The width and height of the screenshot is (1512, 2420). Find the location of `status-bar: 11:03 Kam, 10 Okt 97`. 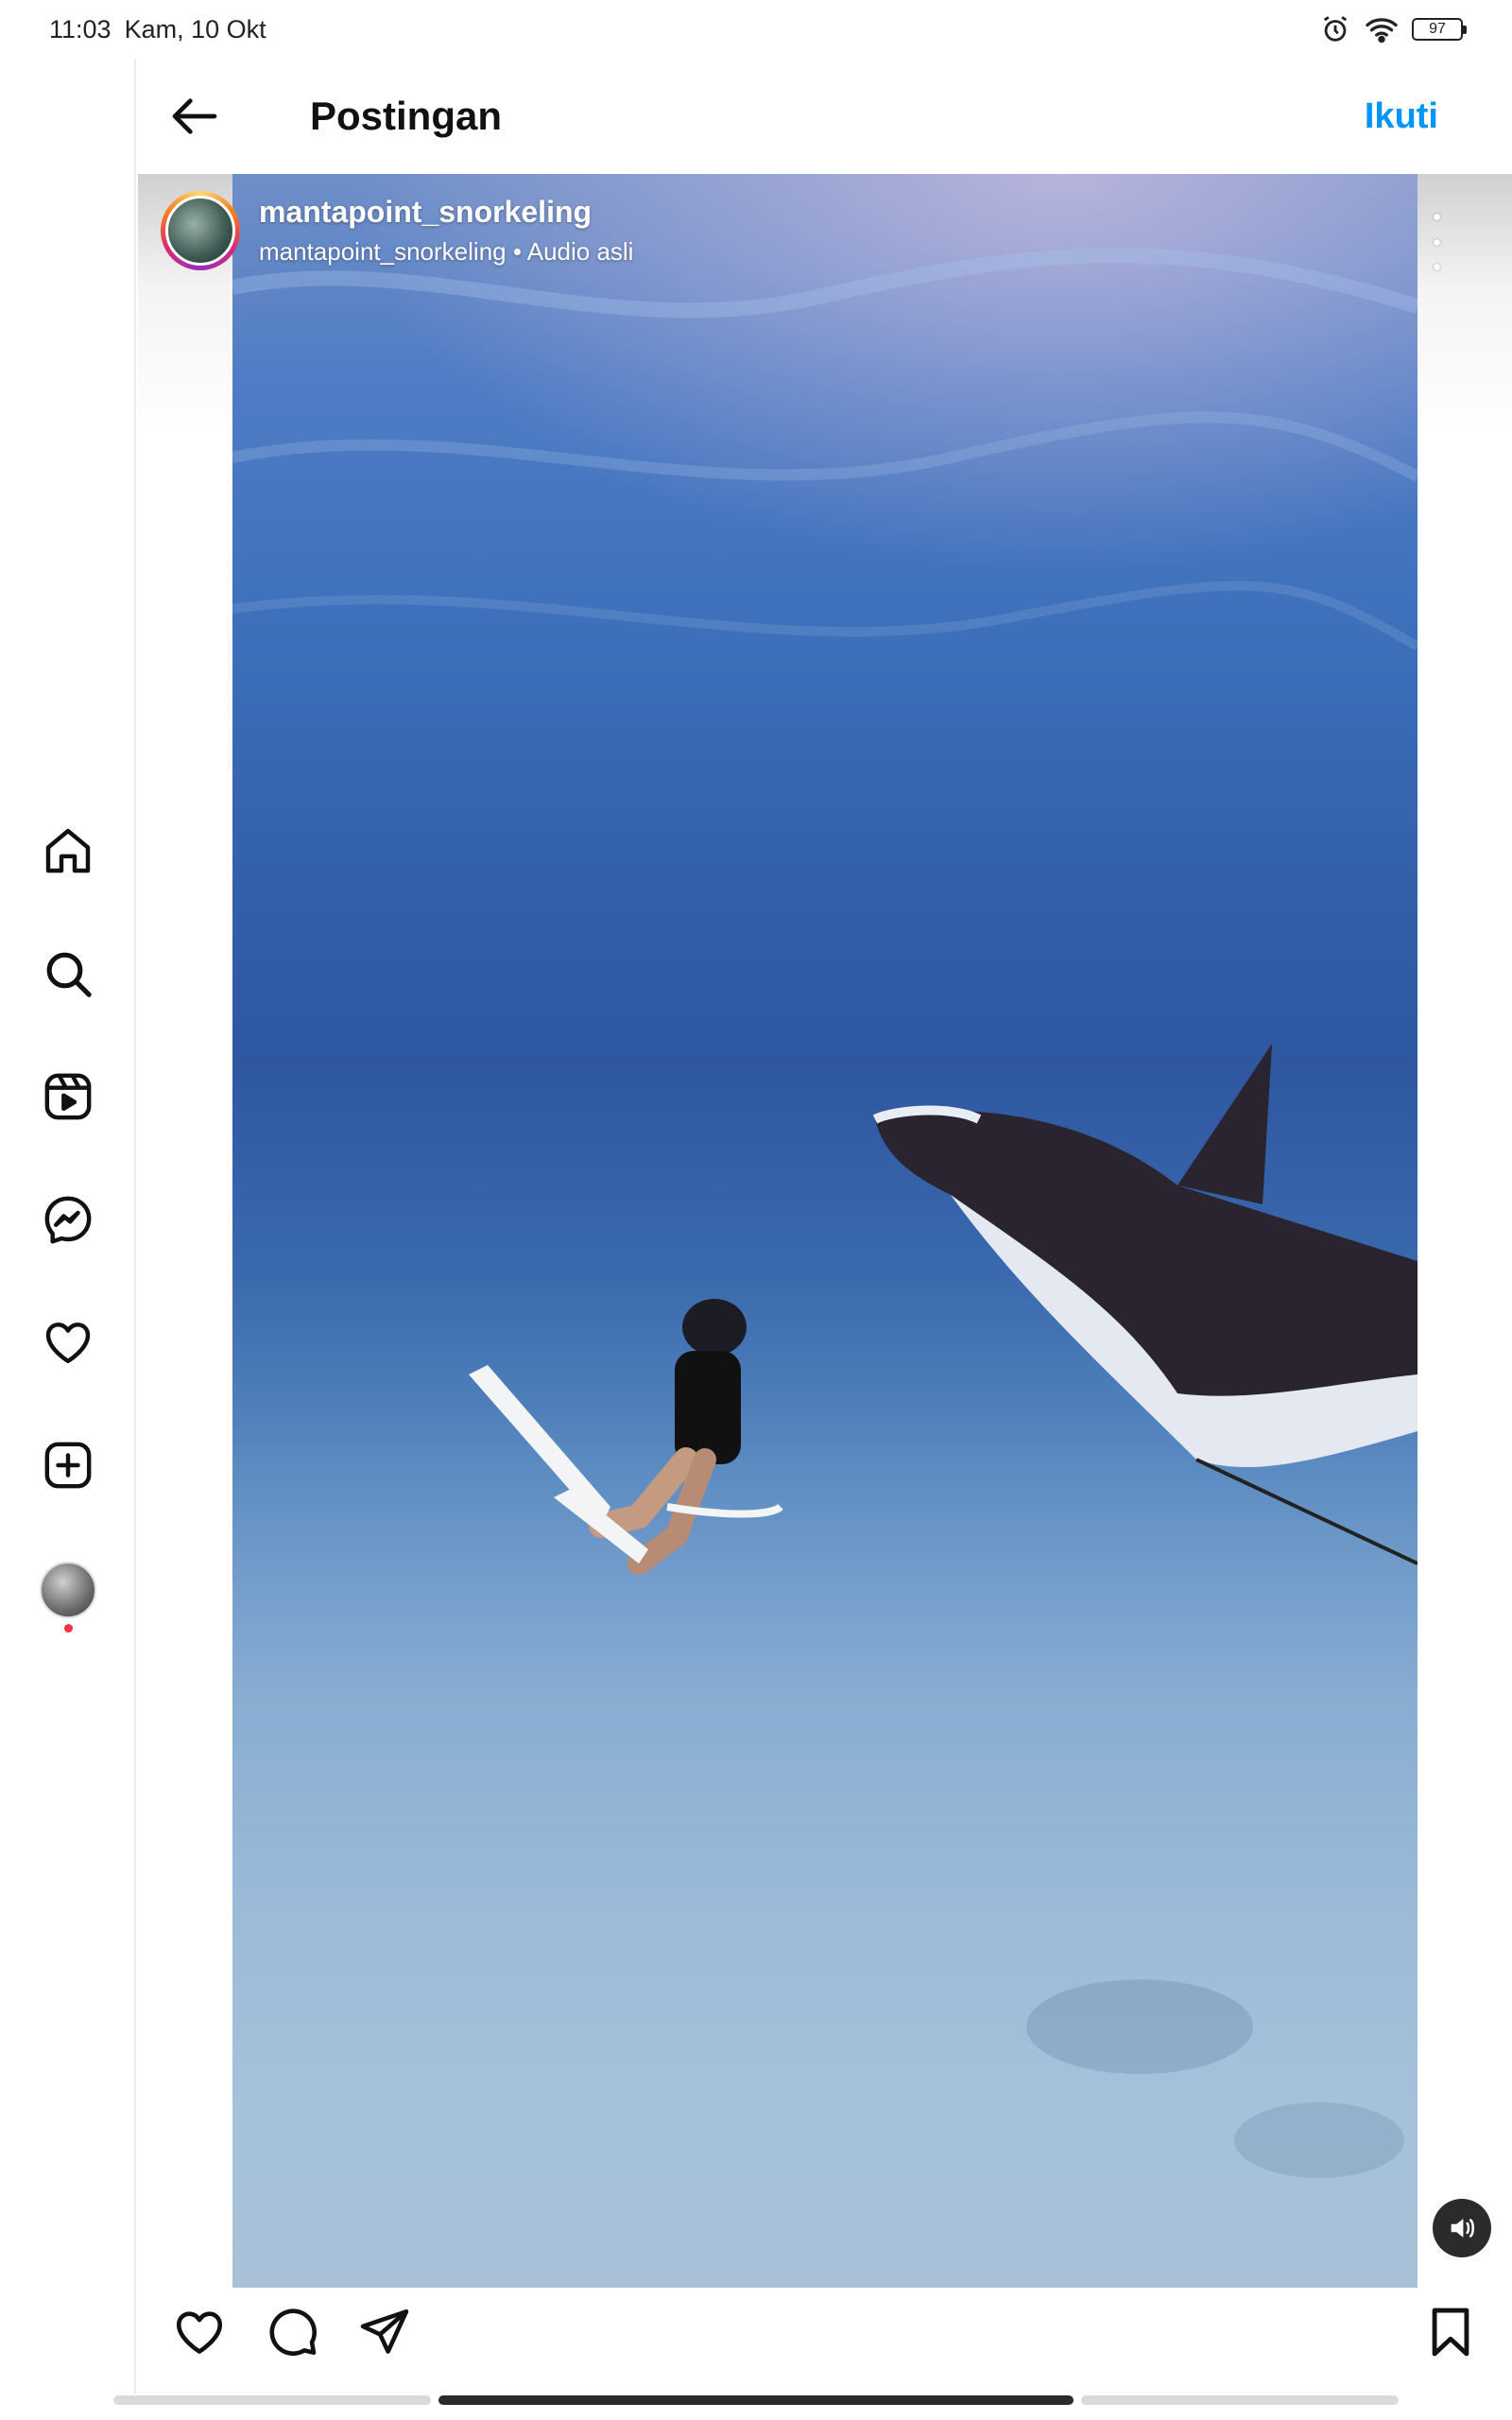

status-bar: 11:03 Kam, 10 Okt 97 is located at coordinates (756, 30).